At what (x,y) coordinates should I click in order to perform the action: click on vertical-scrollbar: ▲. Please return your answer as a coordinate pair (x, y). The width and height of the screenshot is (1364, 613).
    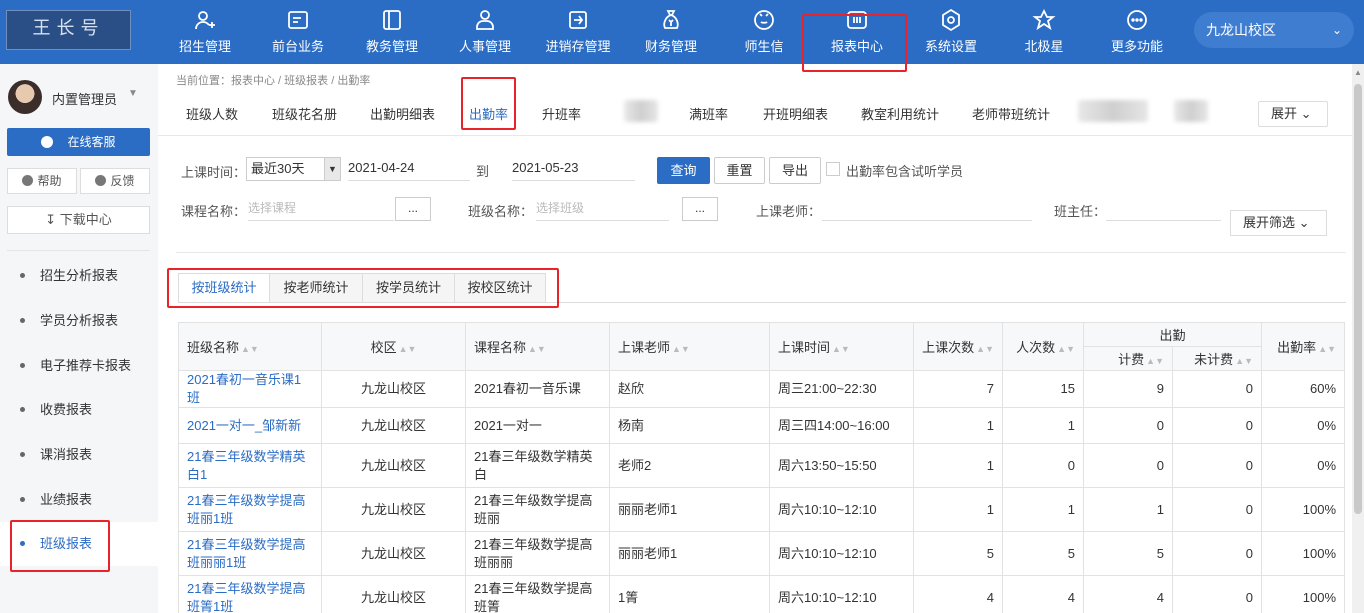
    Looking at the image, I should click on (1358, 338).